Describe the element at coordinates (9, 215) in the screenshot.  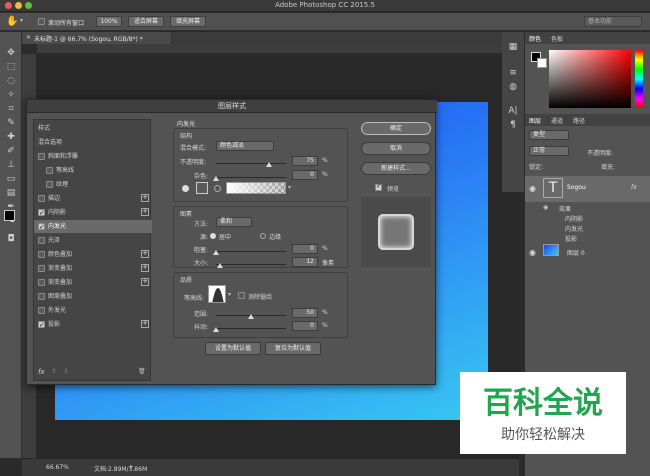
I see `foreground-color-swatch` at that location.